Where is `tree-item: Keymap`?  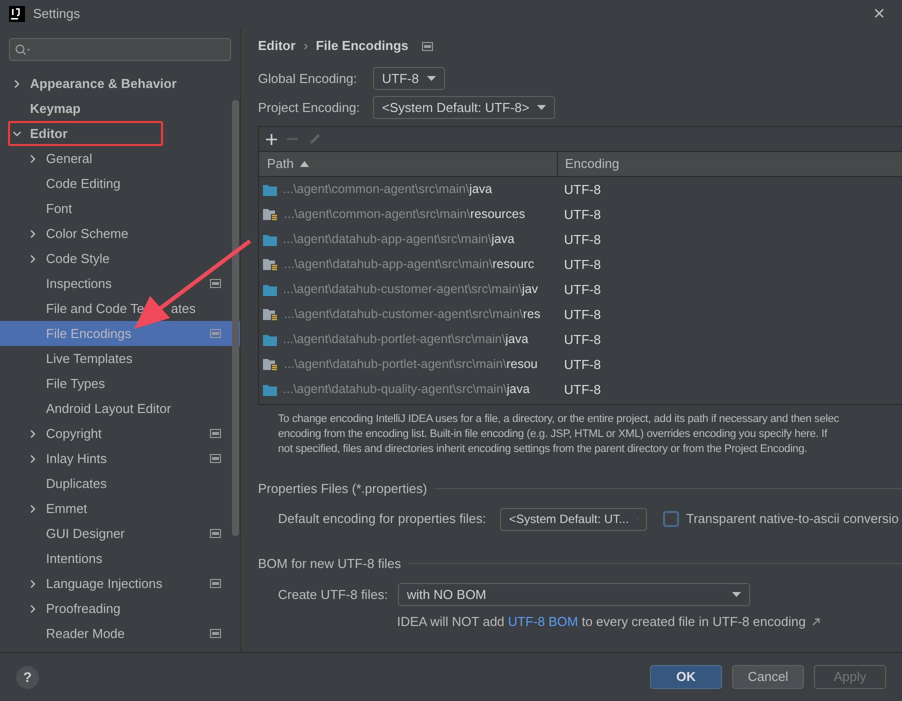
tree-item: Keymap is located at coordinates (120, 108).